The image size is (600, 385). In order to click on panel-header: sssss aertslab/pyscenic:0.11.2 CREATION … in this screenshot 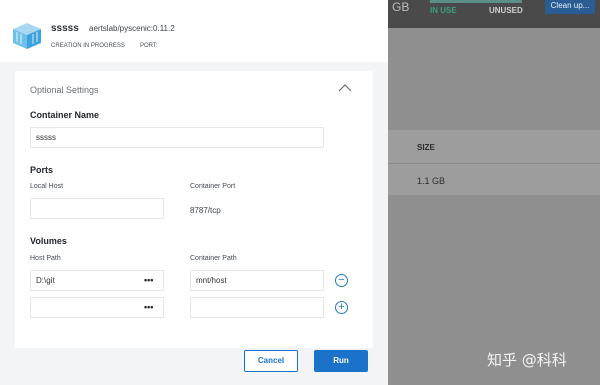, I will do `click(194, 31)`.